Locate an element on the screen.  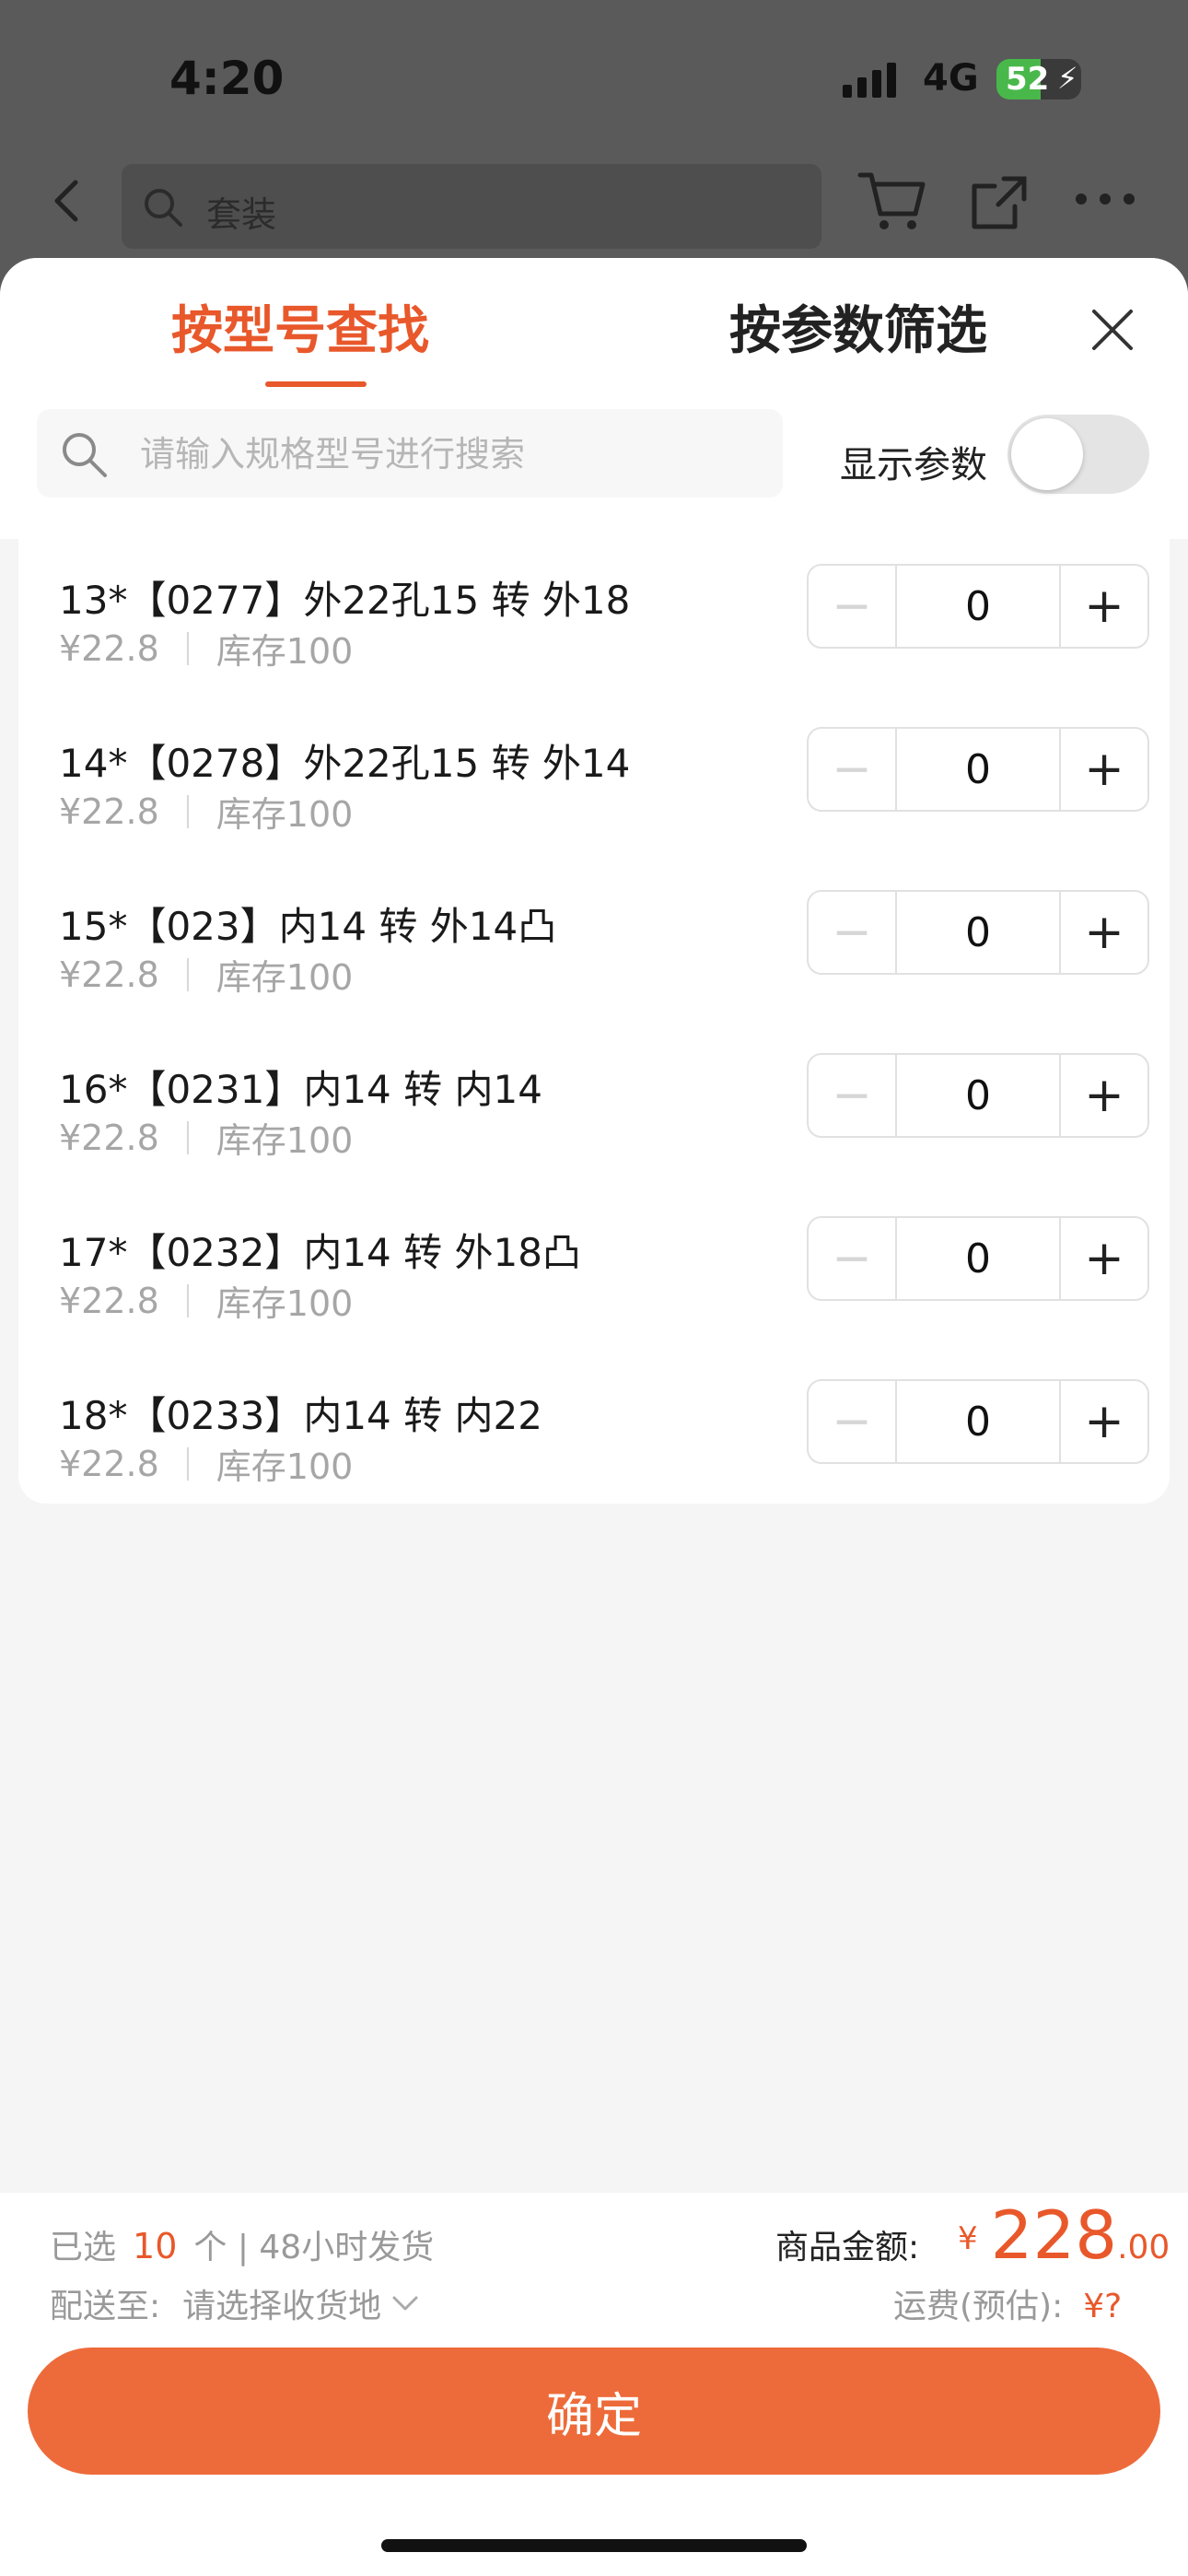
freight-value: ¥? is located at coordinates (1103, 2306).